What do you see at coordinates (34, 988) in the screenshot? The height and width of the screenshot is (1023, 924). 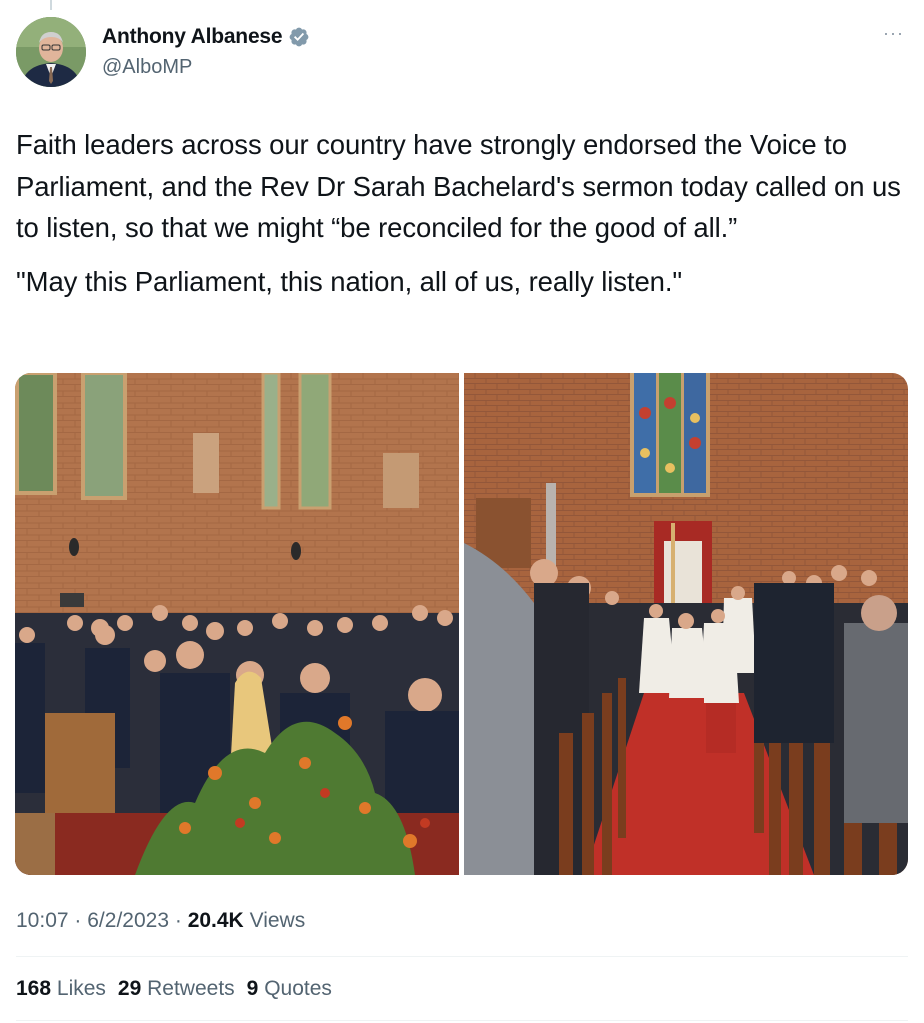 I see `likes-count: 168` at bounding box center [34, 988].